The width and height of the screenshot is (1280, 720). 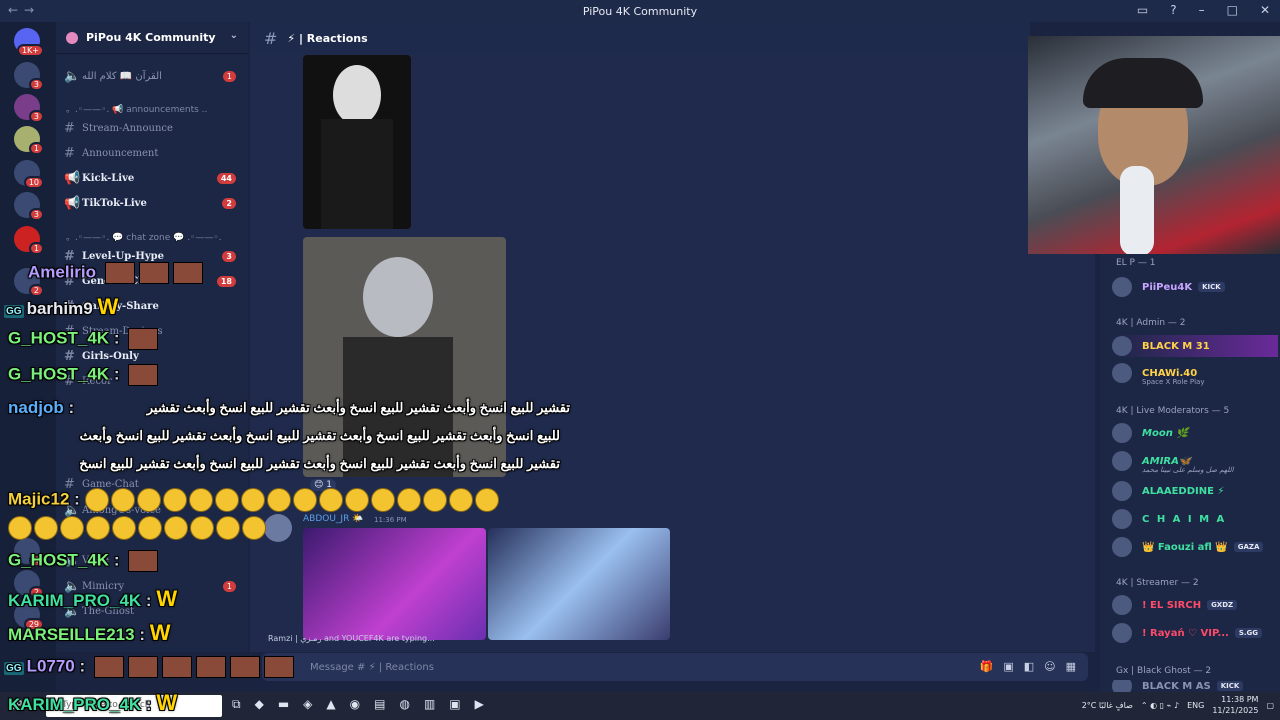 I want to click on member-item: PiiPeu4K KICK, so click(x=1168, y=287).